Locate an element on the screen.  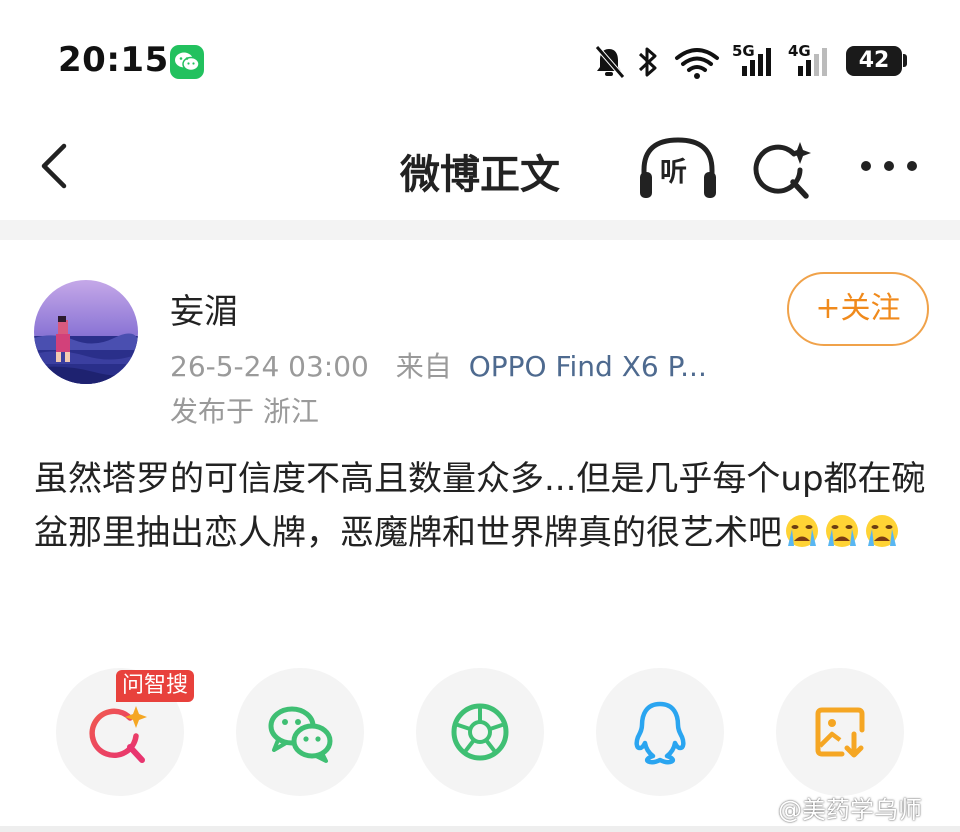
share-moments-button is located at coordinates (480, 732).